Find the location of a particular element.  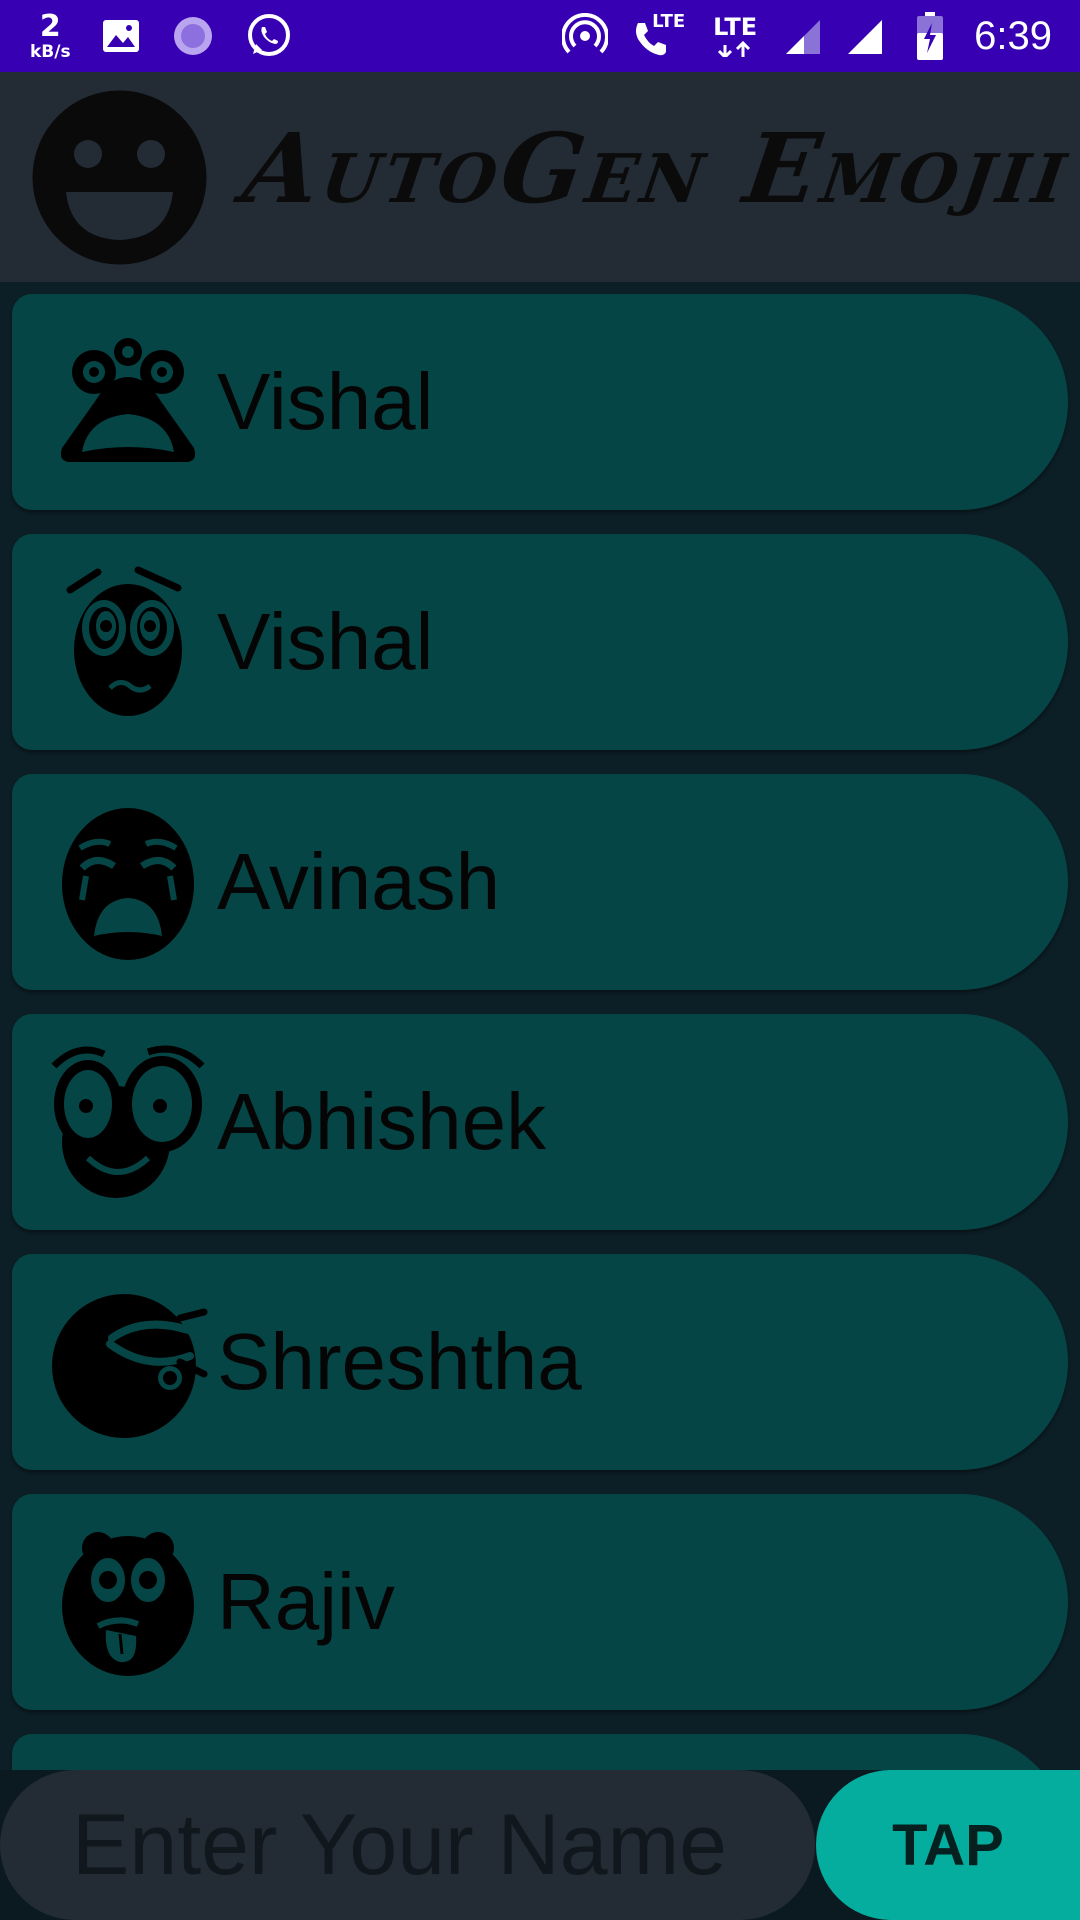

network-speed-value: 2 is located at coordinates (50, 26).